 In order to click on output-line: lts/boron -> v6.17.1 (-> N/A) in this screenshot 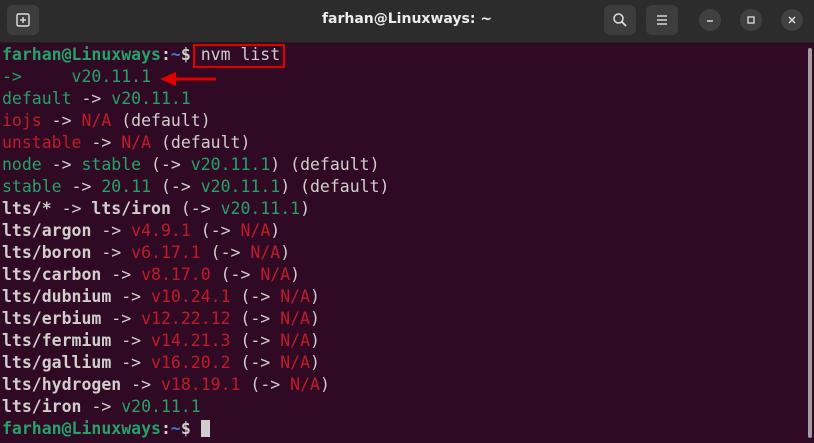, I will do `click(146, 252)`.